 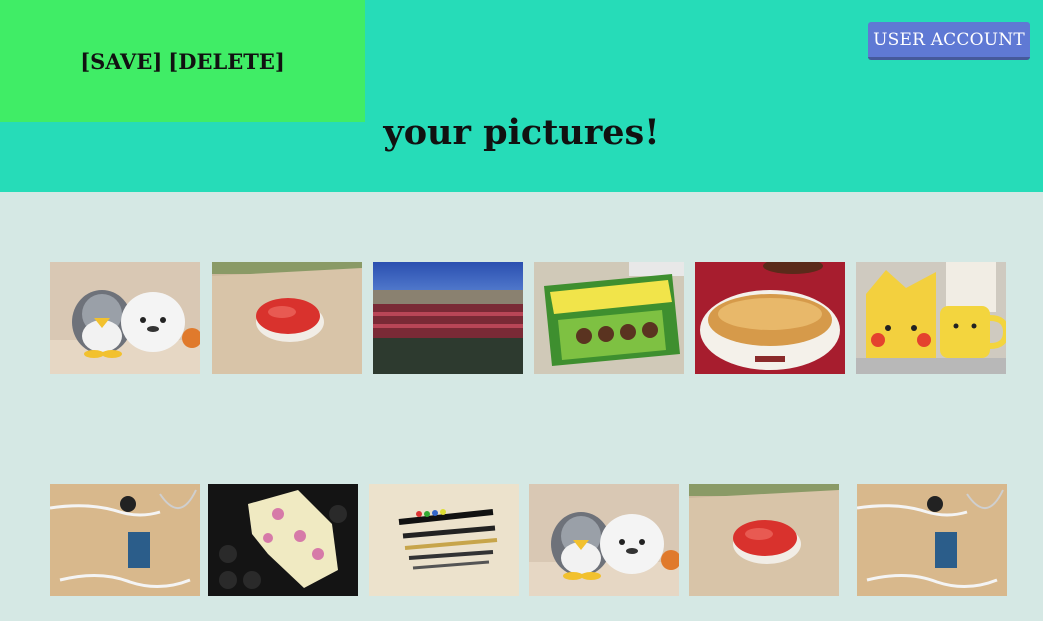 What do you see at coordinates (283, 540) in the screenshot?
I see `photo-takoyaki-pan` at bounding box center [283, 540].